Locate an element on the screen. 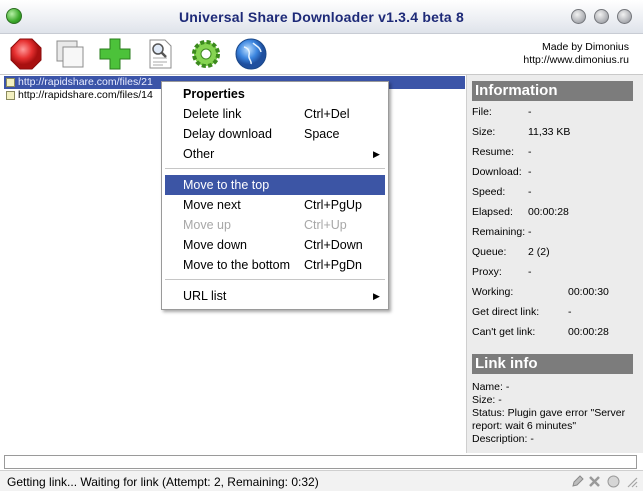  info-row: File: - is located at coordinates (554, 113).